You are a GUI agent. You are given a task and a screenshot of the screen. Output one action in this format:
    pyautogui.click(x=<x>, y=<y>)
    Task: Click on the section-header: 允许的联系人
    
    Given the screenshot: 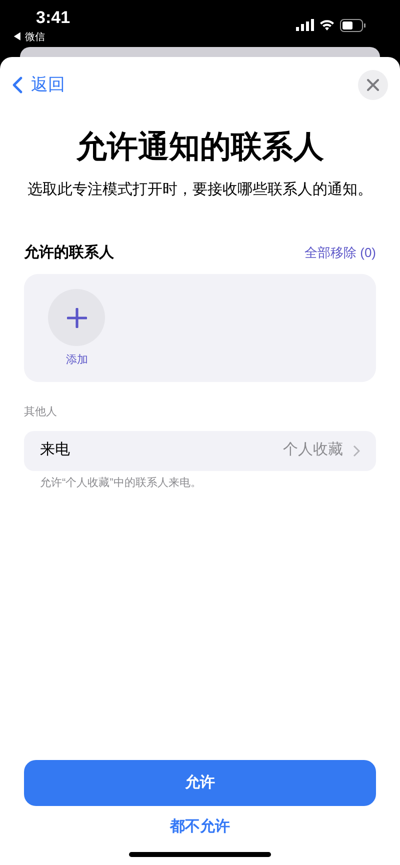 What is the action you would take?
    pyautogui.click(x=69, y=252)
    